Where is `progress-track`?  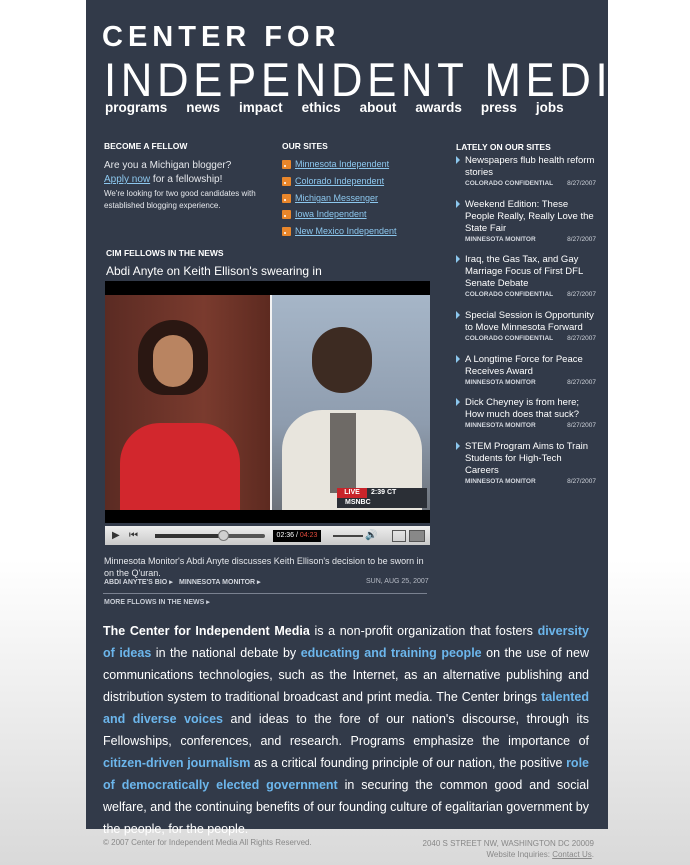
progress-track is located at coordinates (210, 536).